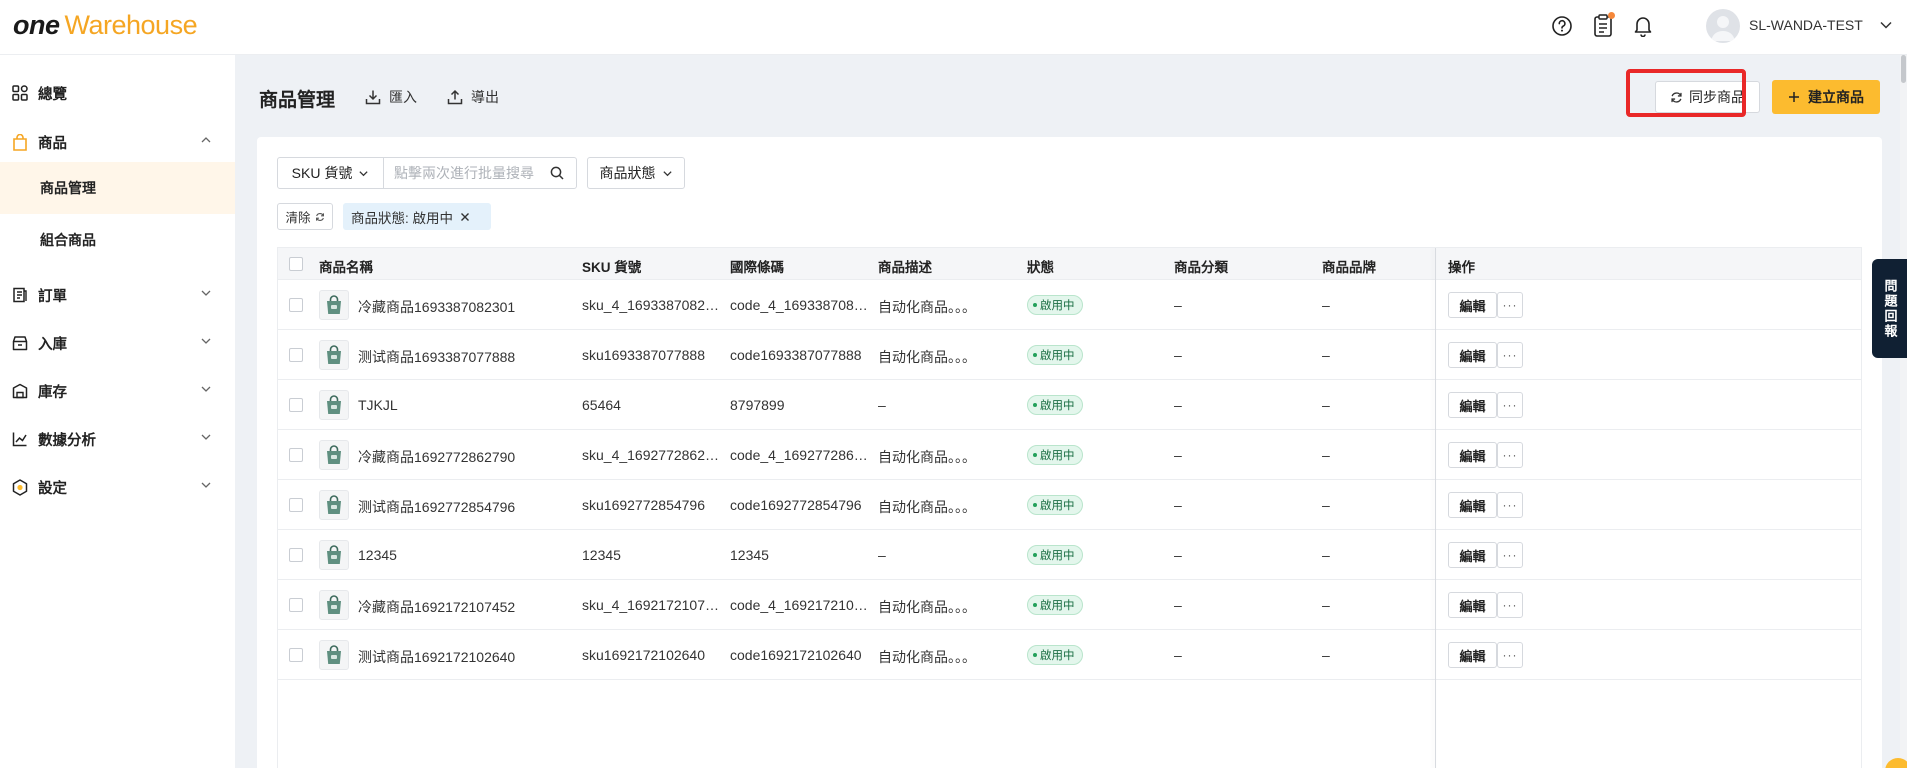  Describe the element at coordinates (1889, 308) in the screenshot. I see `feedback-tab: 問題回報` at that location.